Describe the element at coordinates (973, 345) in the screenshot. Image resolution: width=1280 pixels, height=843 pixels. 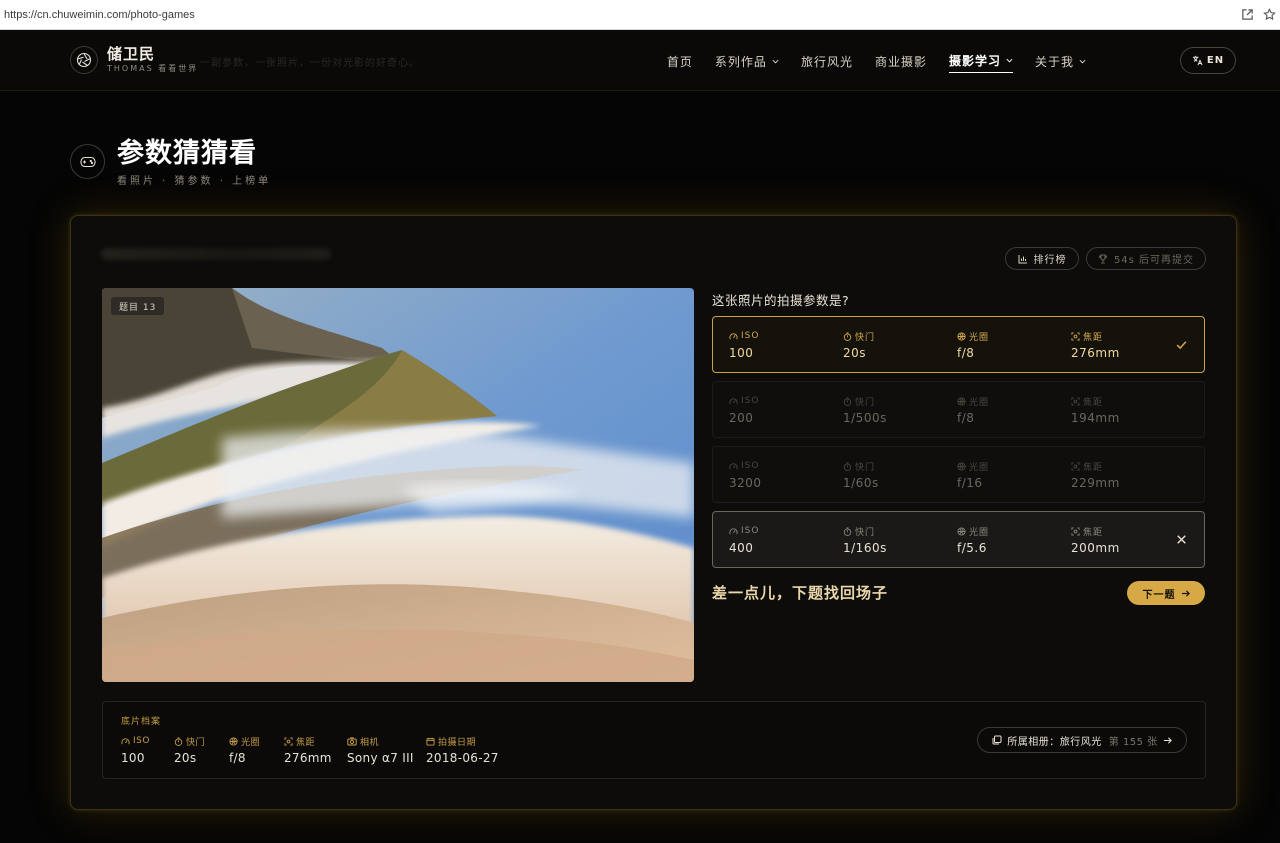
I see `option-aperture: 光圈 f/8` at that location.